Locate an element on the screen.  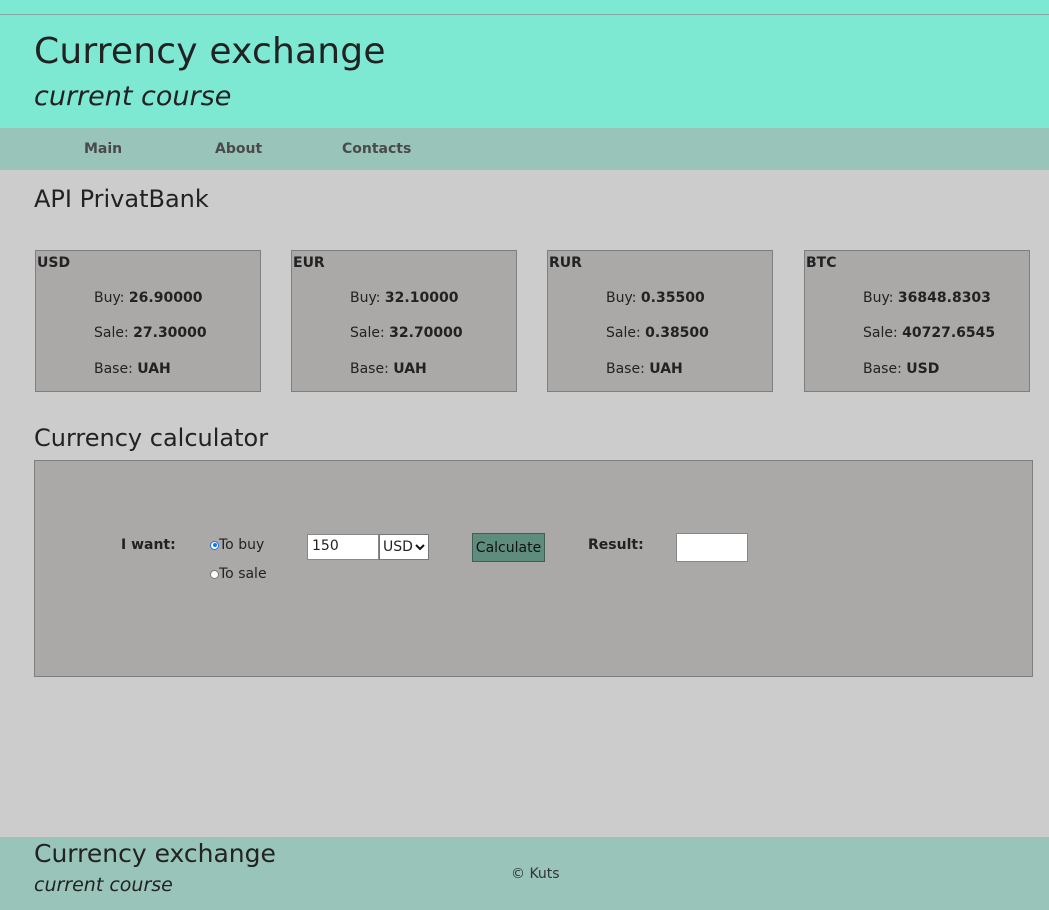
nav-item-contacts: Contacts is located at coordinates (376, 149).